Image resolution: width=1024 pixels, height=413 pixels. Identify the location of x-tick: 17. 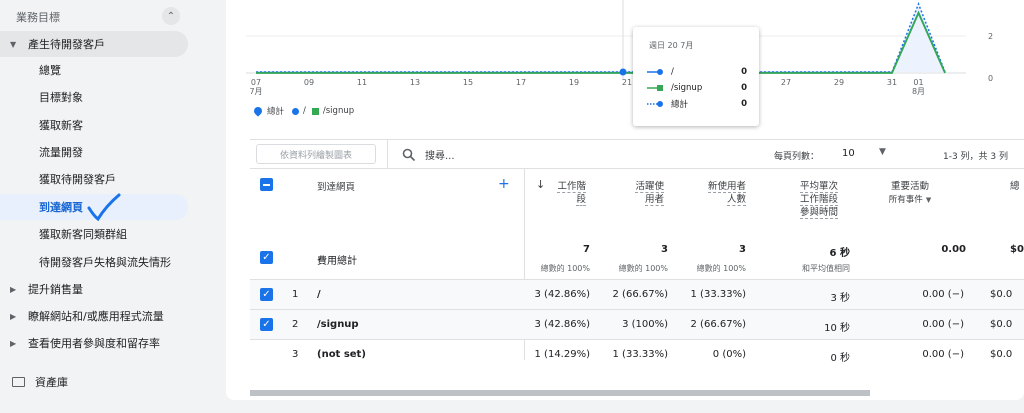
(521, 82).